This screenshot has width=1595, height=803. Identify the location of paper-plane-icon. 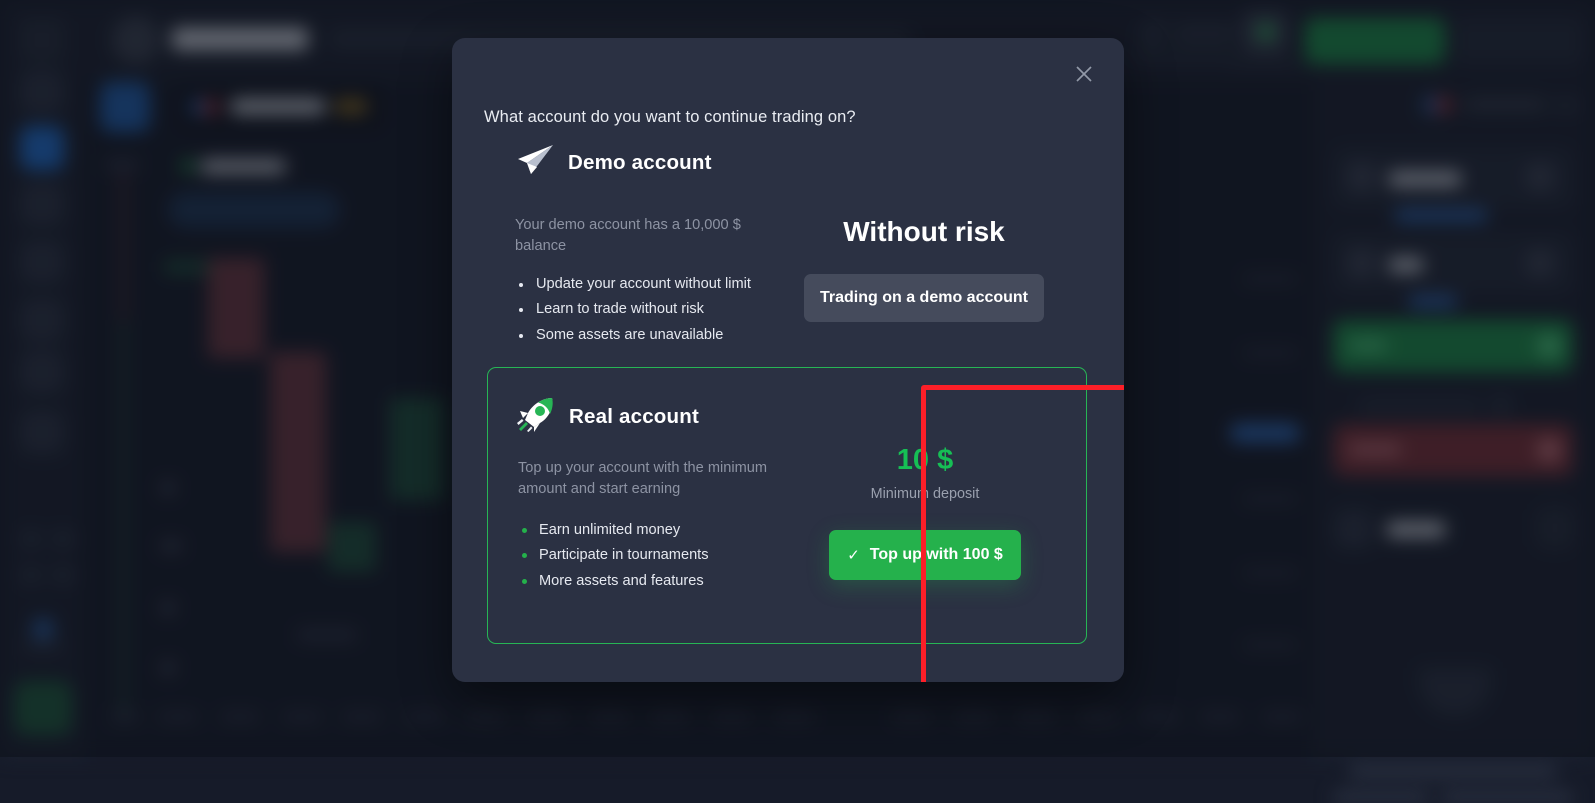
(535, 162).